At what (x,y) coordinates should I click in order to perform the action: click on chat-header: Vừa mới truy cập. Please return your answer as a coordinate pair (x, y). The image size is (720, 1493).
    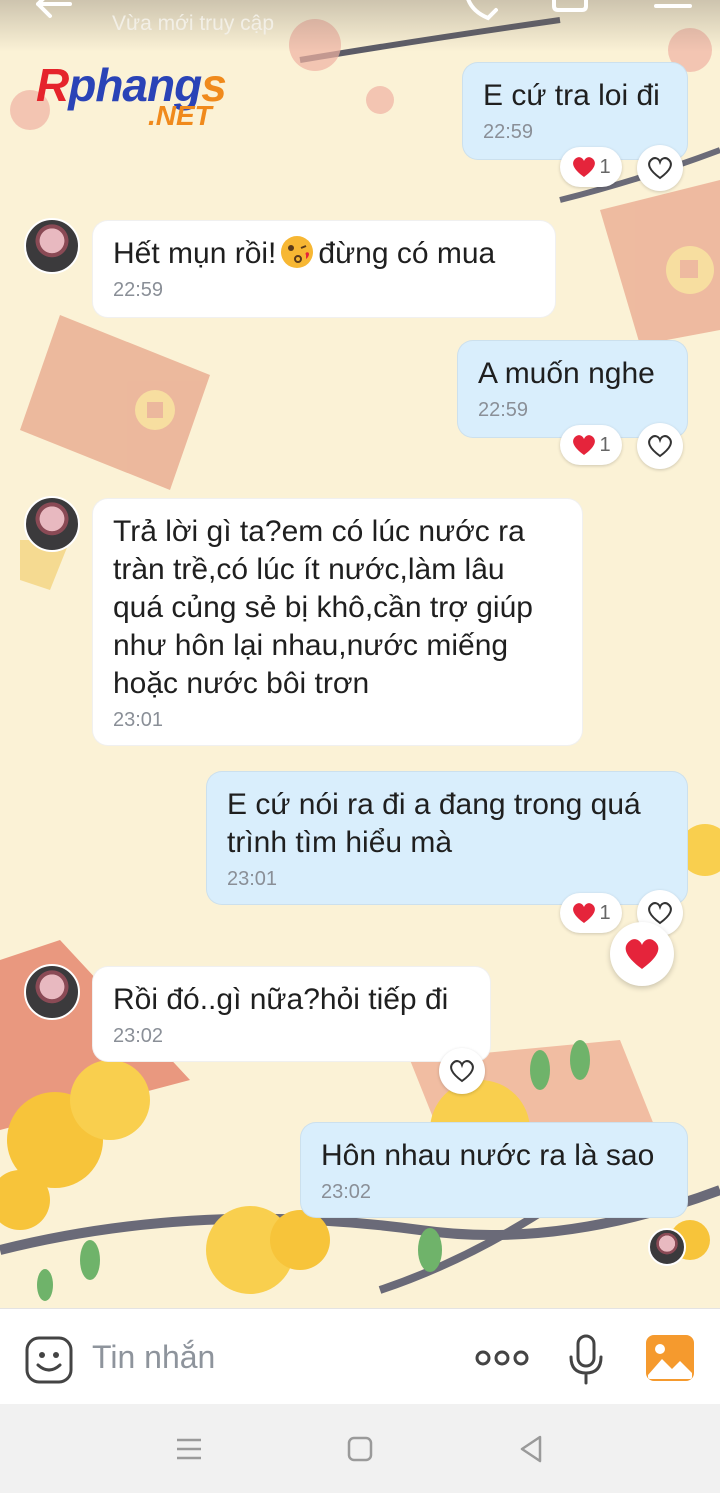
    Looking at the image, I should click on (360, 26).